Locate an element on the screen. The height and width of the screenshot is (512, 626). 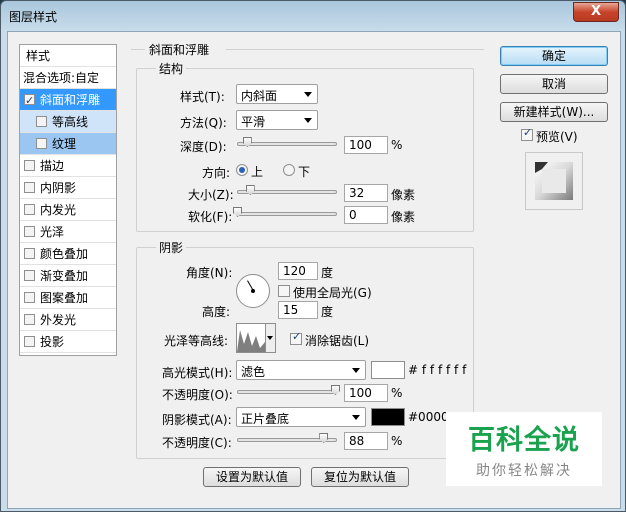
style-item-label: 等高线 is located at coordinates (70, 122).